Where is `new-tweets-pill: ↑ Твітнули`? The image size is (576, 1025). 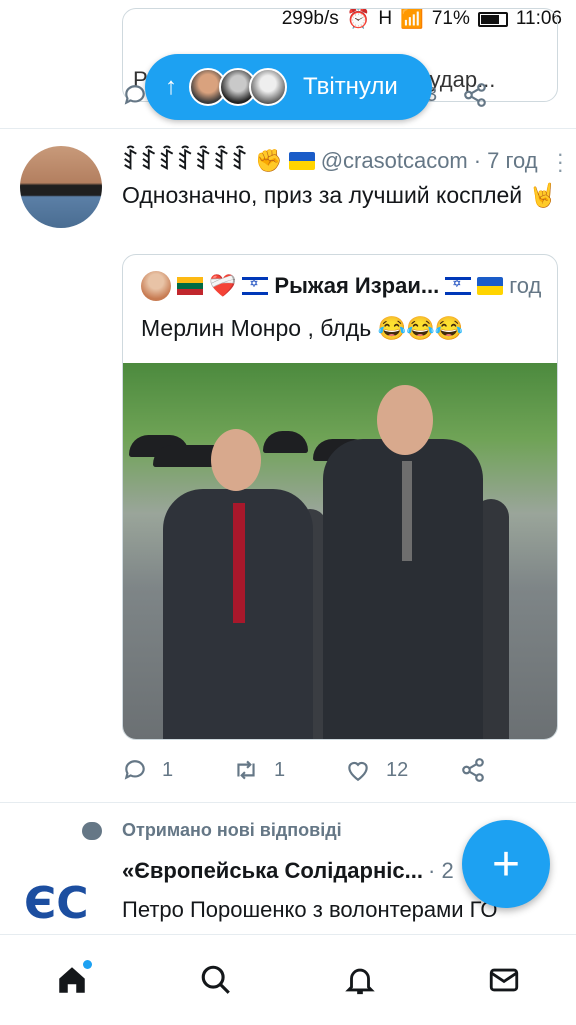
new-tweets-pill: ↑ Твітнули is located at coordinates (288, 87).